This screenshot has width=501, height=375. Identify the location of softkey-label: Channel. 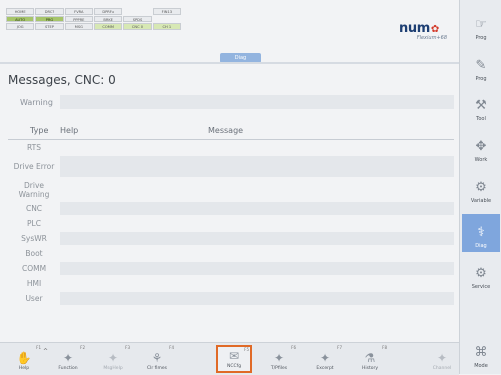
(442, 368).